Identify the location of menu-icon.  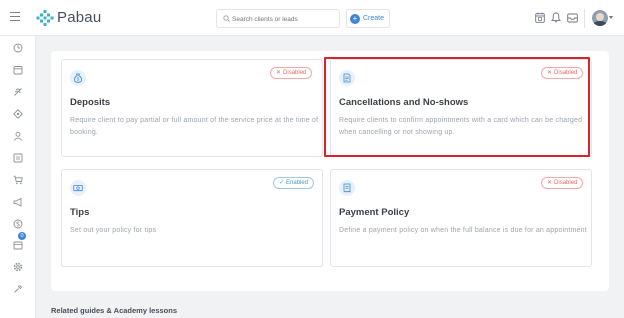
(15, 16).